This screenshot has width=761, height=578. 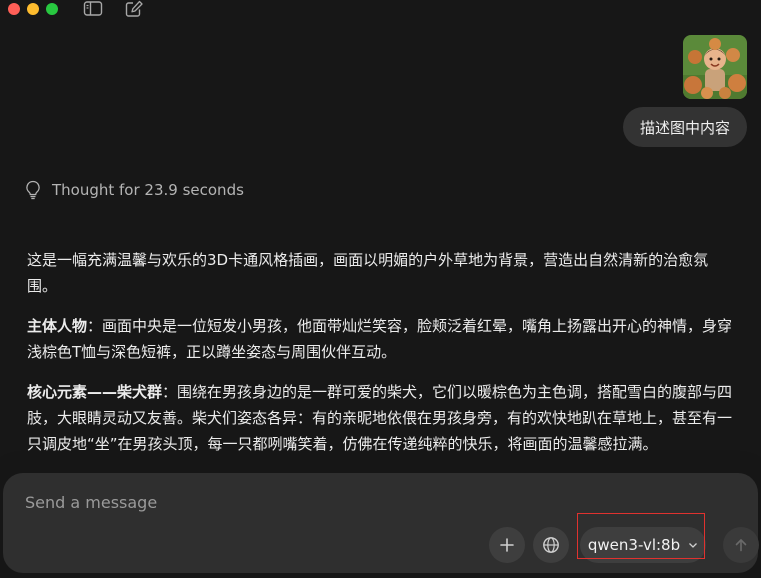 I want to click on thought-label: Thought for 23.9 seconds, so click(x=148, y=190).